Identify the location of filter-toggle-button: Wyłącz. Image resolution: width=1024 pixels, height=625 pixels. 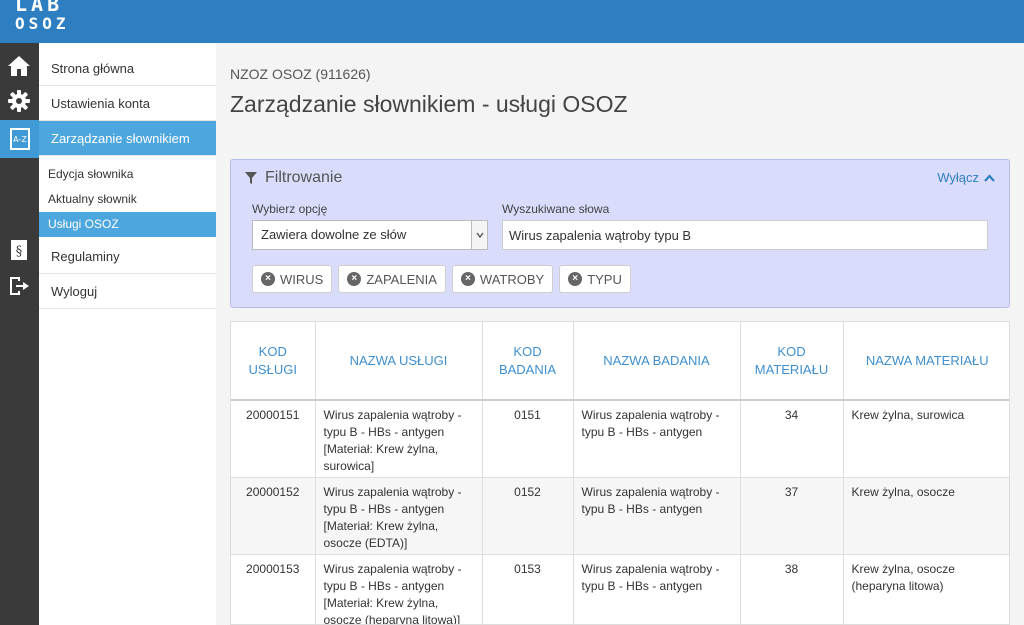
(966, 177).